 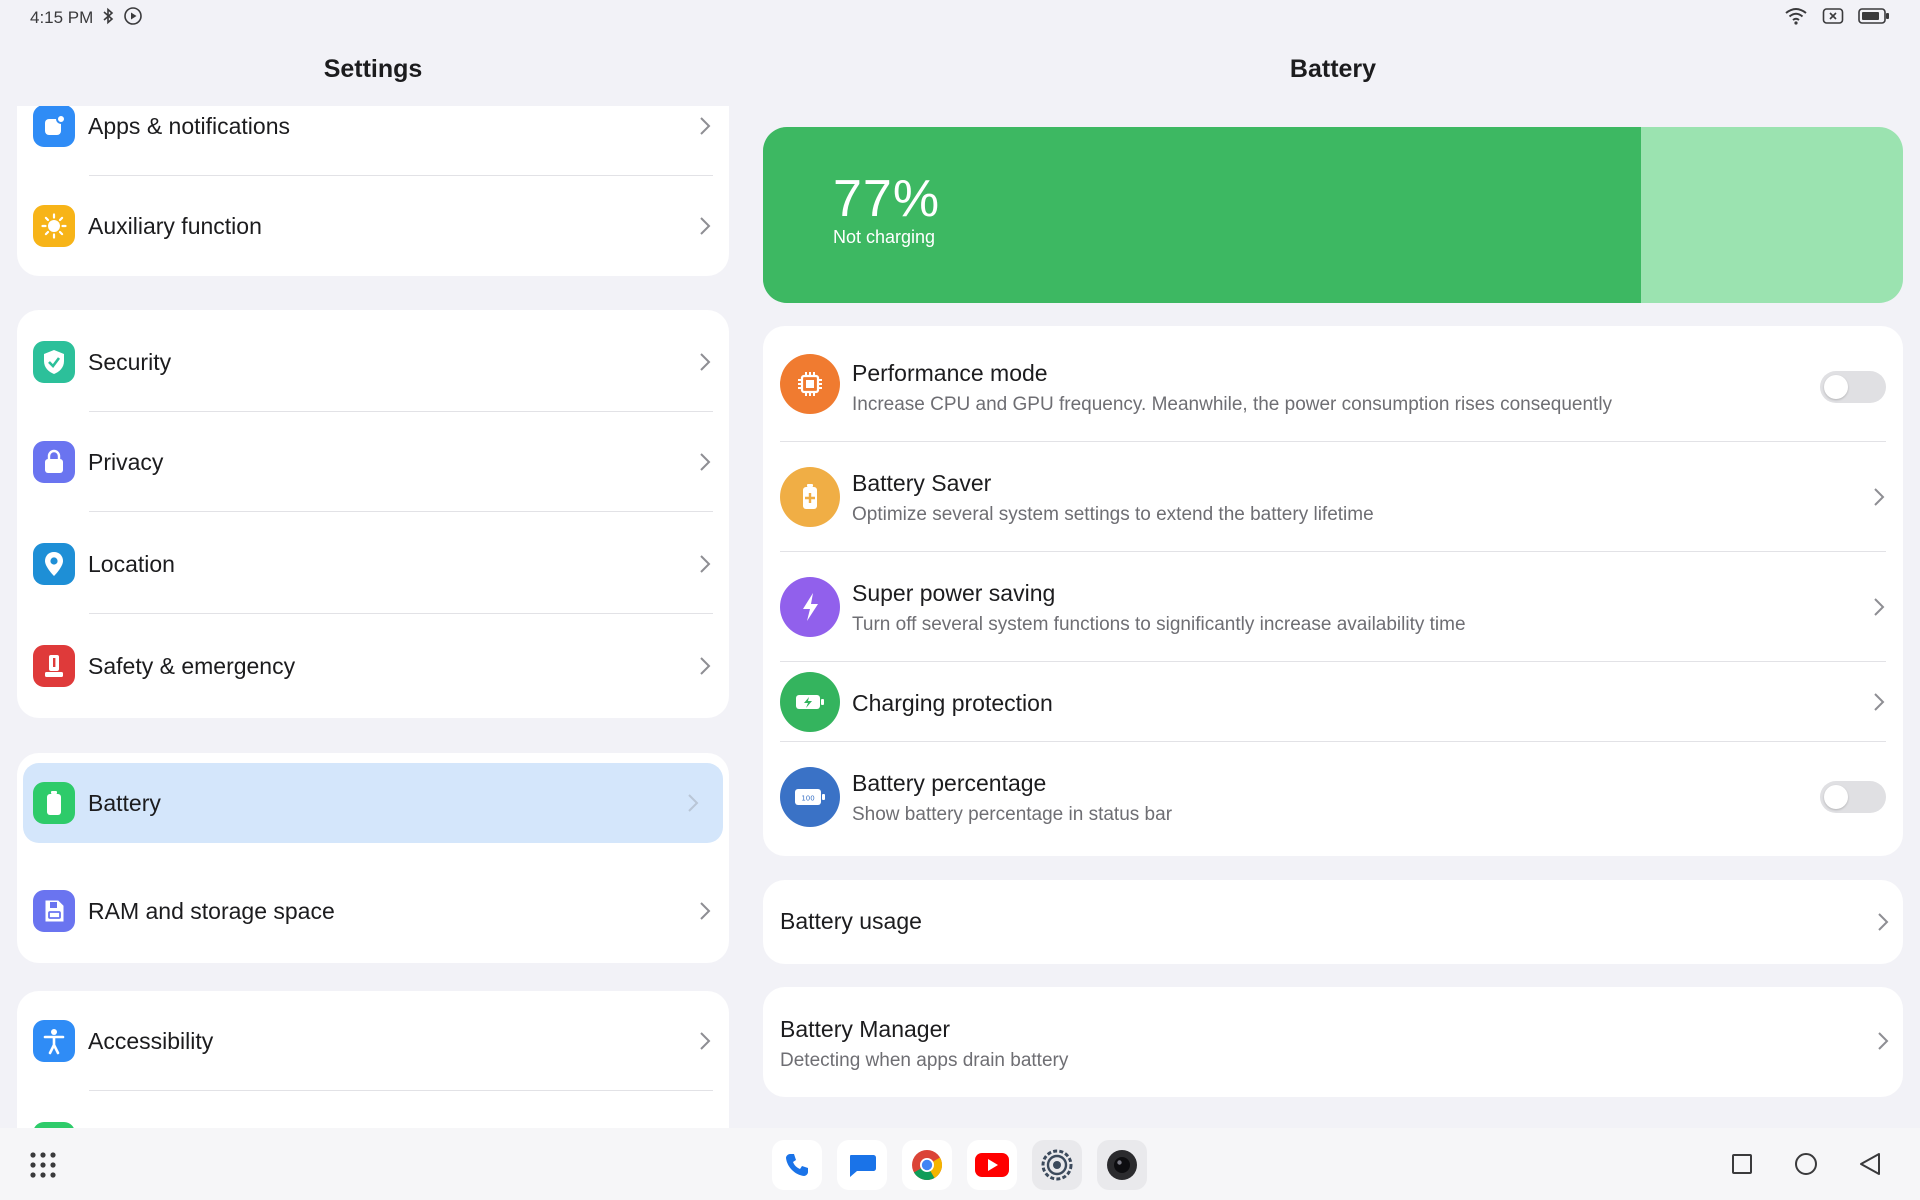 I want to click on sidebar-item-label: Auxiliary function, so click(x=175, y=225).